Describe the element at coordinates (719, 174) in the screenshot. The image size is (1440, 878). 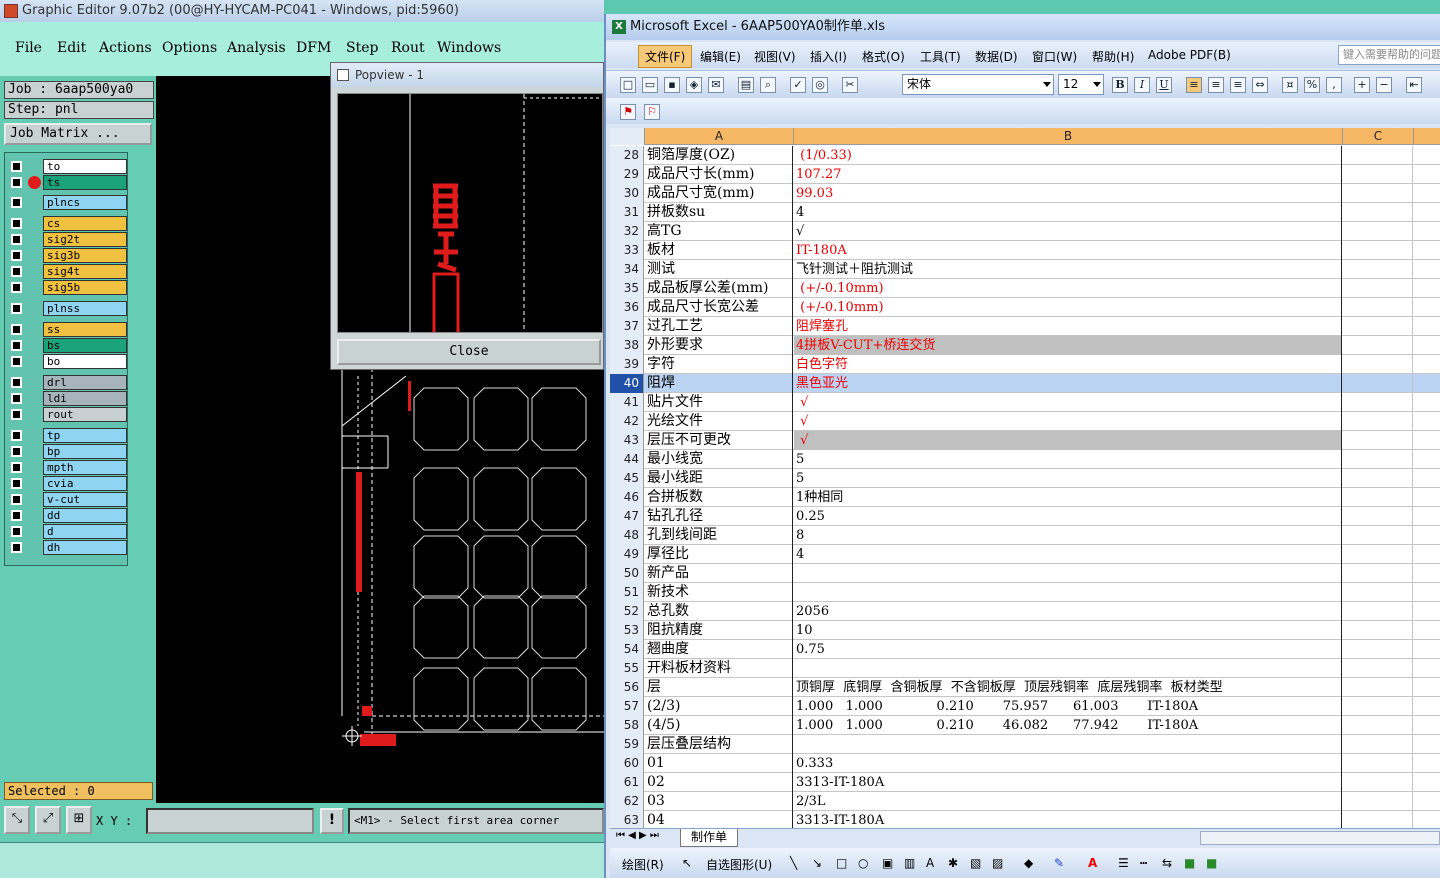
I see `cell-a: 成品尺寸长(mm)` at that location.